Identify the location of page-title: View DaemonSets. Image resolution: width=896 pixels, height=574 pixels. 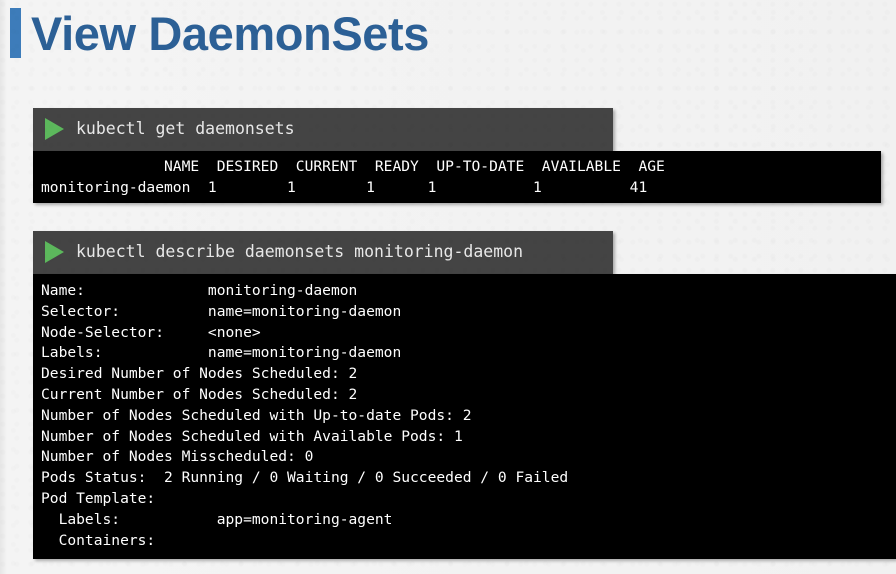
(219, 33).